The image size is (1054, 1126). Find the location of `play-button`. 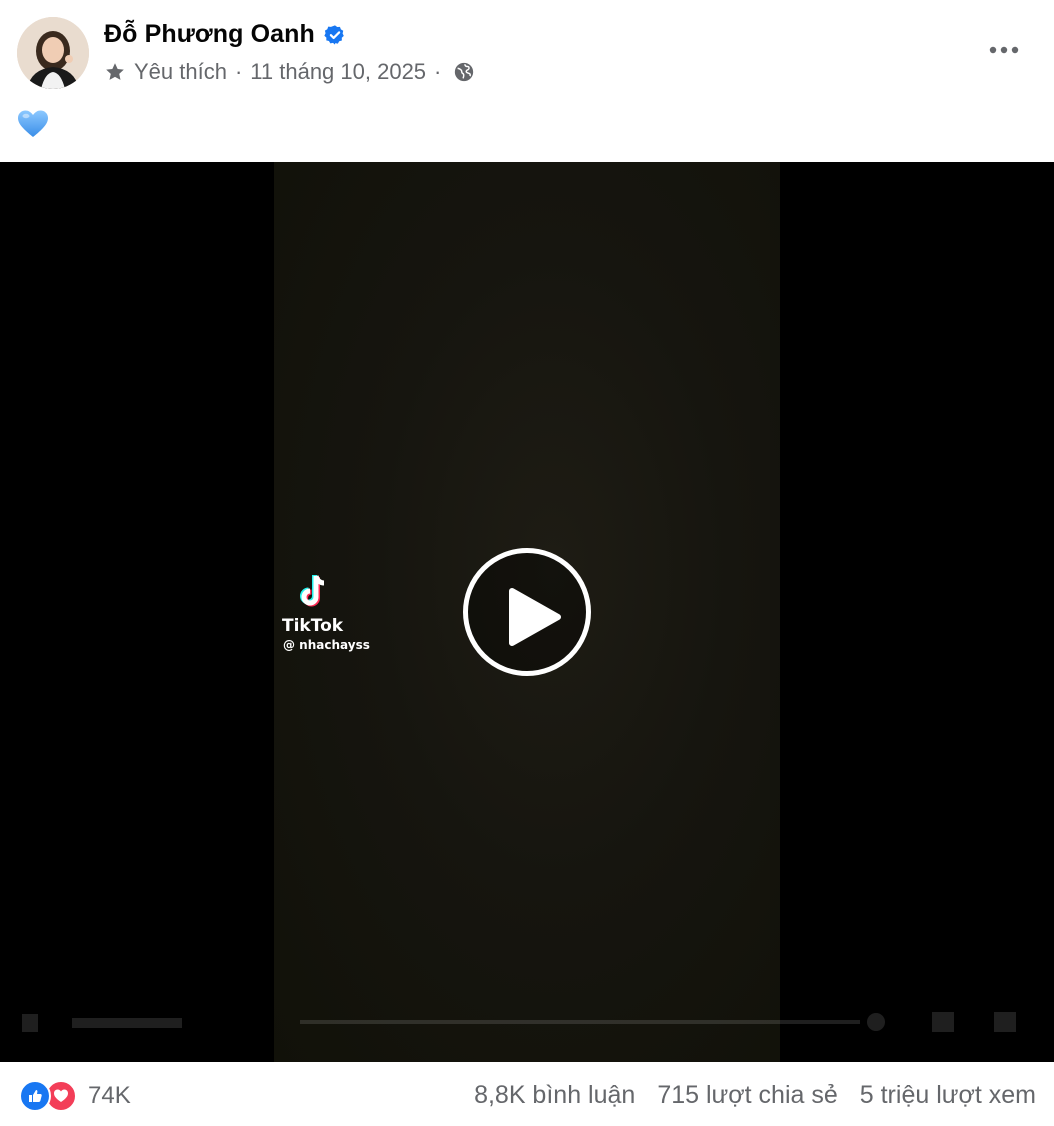

play-button is located at coordinates (527, 612).